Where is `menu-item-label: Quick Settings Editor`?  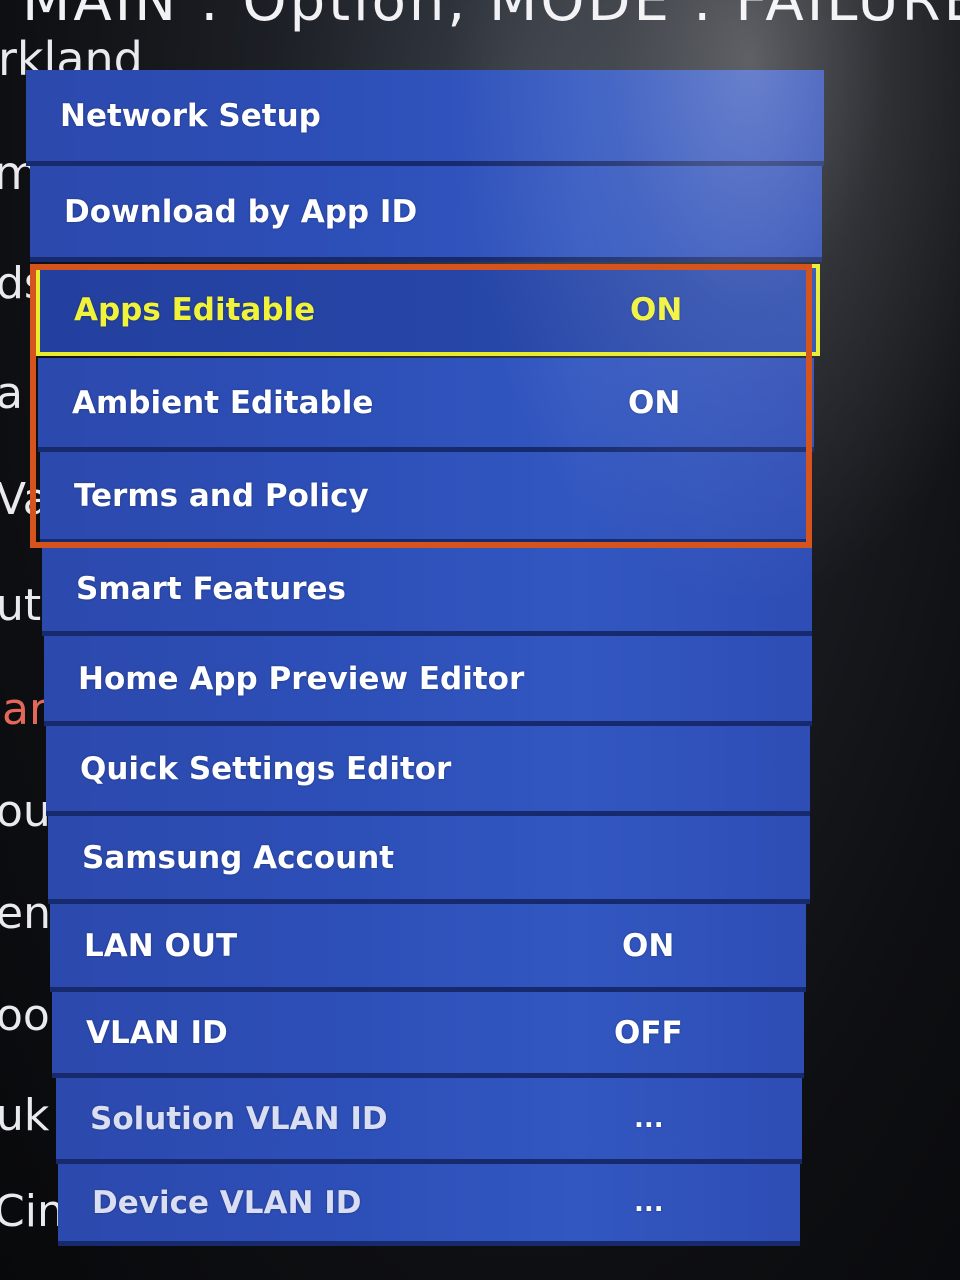
menu-item-label: Quick Settings Editor is located at coordinates (266, 768).